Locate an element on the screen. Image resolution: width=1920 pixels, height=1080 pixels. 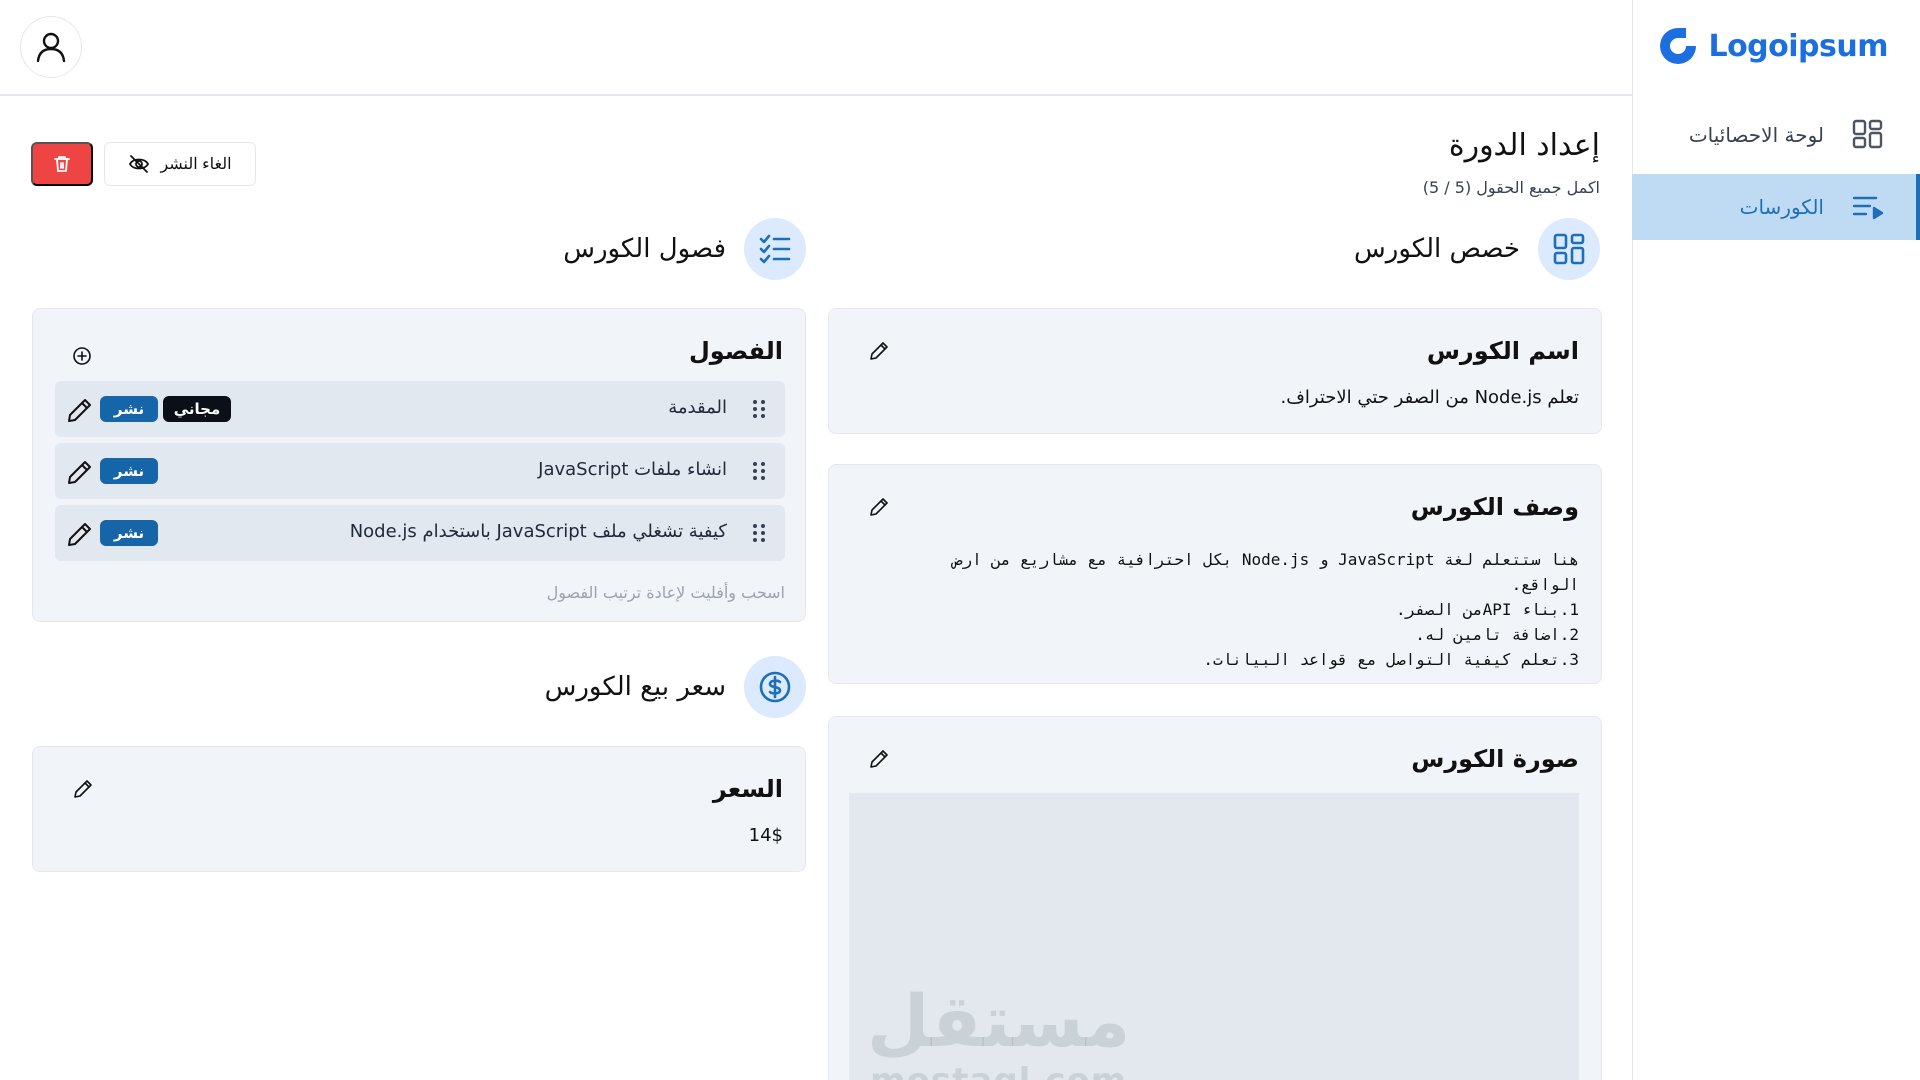
watermark-arabic: مستقل is located at coordinates (999, 1021).